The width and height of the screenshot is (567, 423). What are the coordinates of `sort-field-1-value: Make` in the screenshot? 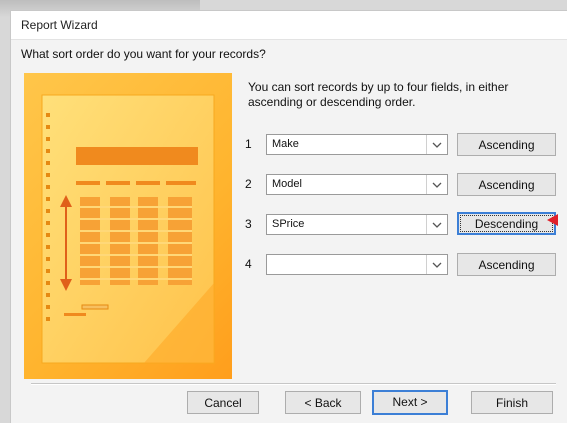 It's located at (285, 144).